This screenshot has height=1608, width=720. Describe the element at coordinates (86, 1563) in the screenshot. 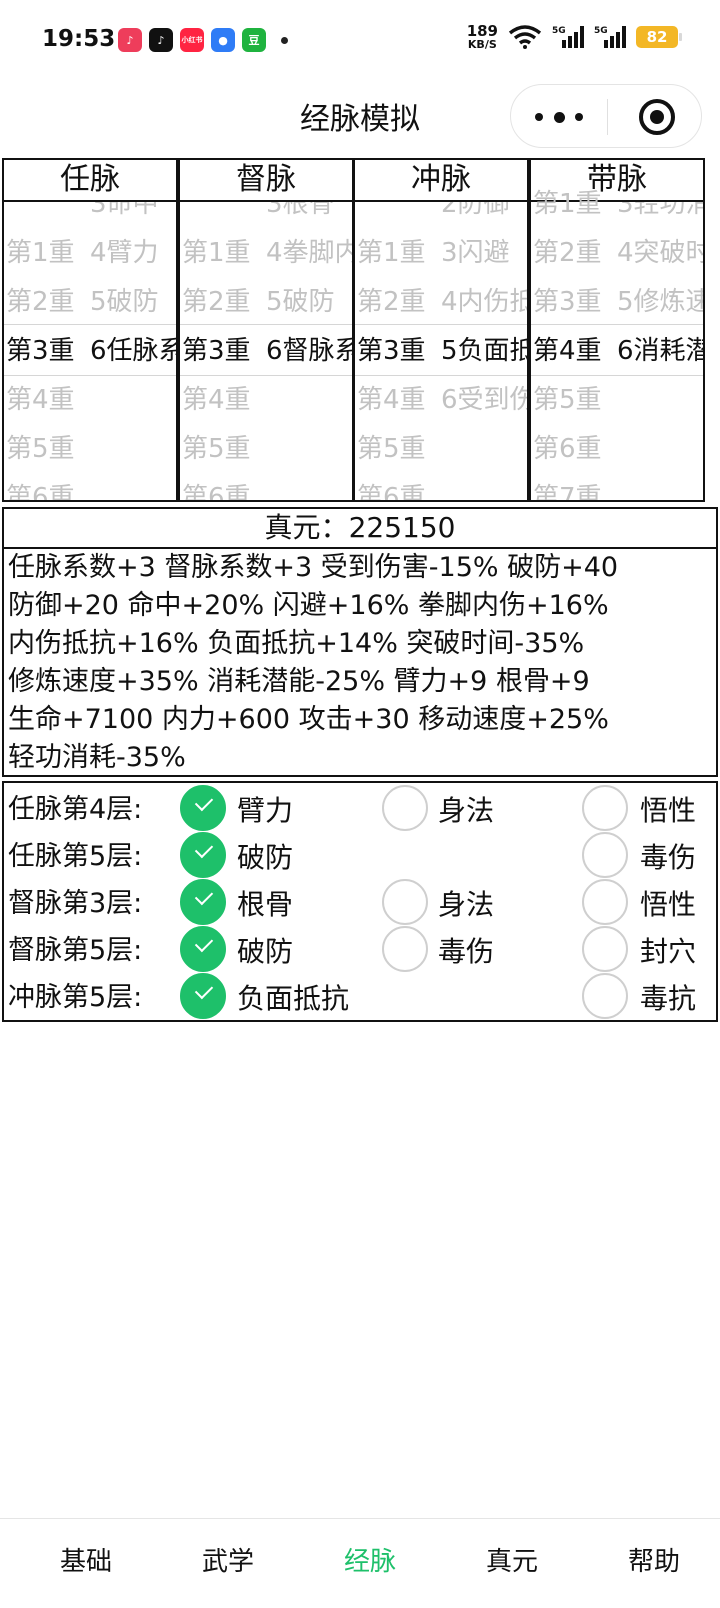

I see `tab-1: 基础` at that location.